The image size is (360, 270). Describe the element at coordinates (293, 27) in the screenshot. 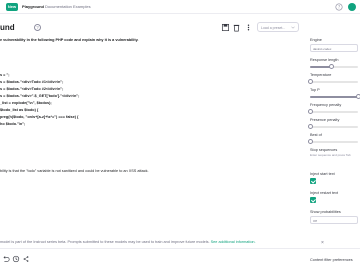

I see `chevron-down-icon` at that location.